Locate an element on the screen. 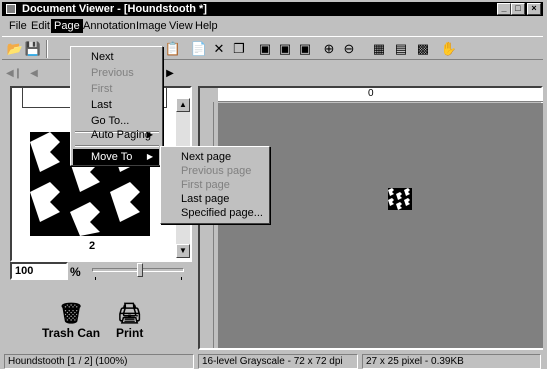  paste-icon: 📋 is located at coordinates (173, 49).